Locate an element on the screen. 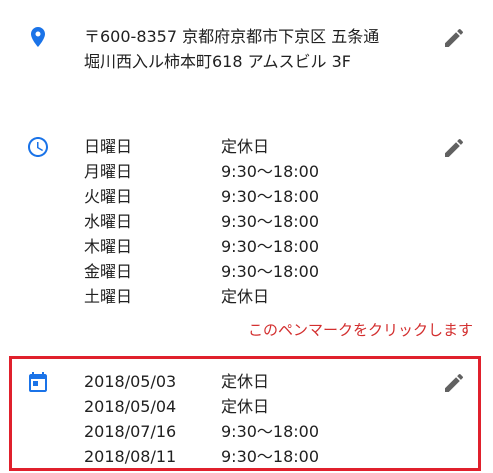 This screenshot has height=473, width=493. hours-day: 月曜日 is located at coordinates (108, 171).